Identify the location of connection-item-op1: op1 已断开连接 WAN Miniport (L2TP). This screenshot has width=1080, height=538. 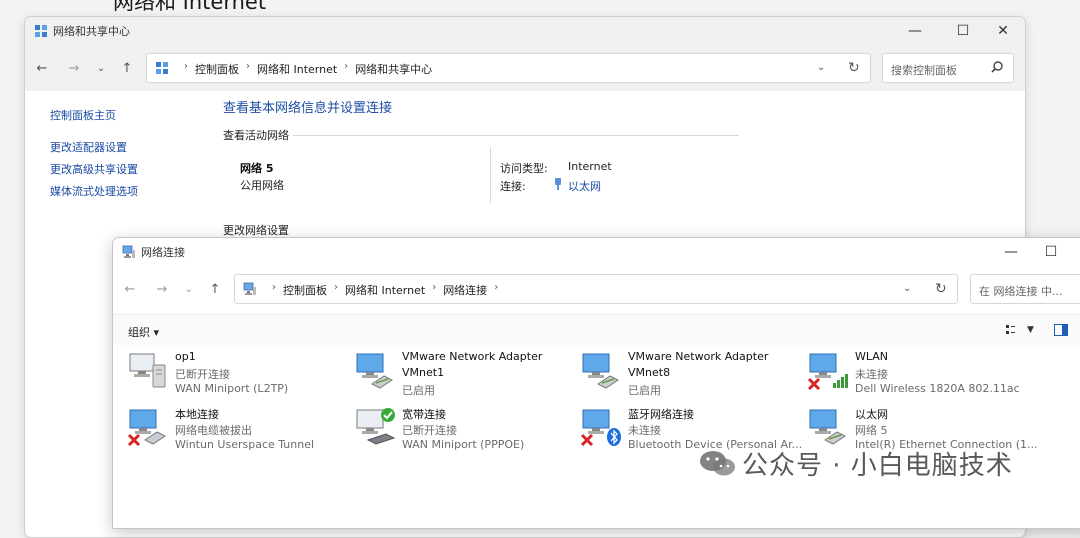
(223, 369).